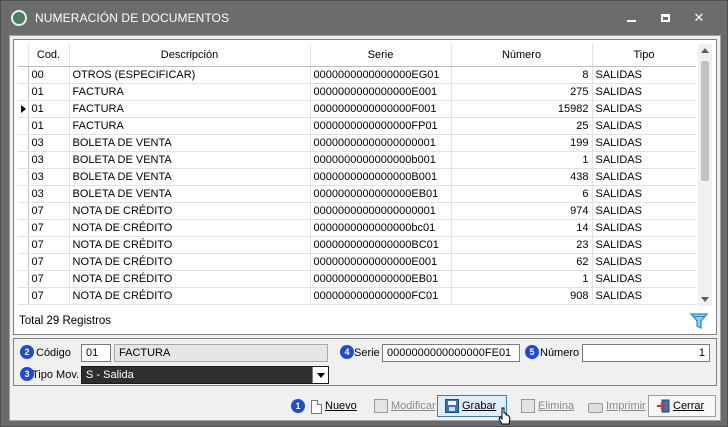  What do you see at coordinates (479, 406) in the screenshot?
I see `grabar-label: Grabar` at bounding box center [479, 406].